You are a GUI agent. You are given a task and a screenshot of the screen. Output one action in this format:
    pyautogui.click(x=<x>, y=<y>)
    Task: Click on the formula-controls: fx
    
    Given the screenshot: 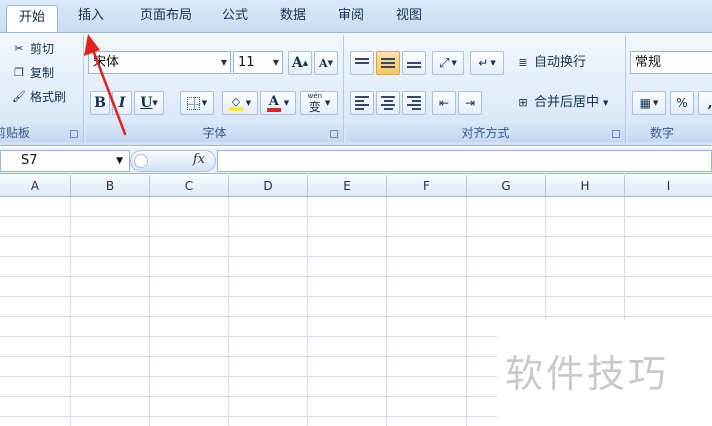 What is the action you would take?
    pyautogui.click(x=173, y=161)
    